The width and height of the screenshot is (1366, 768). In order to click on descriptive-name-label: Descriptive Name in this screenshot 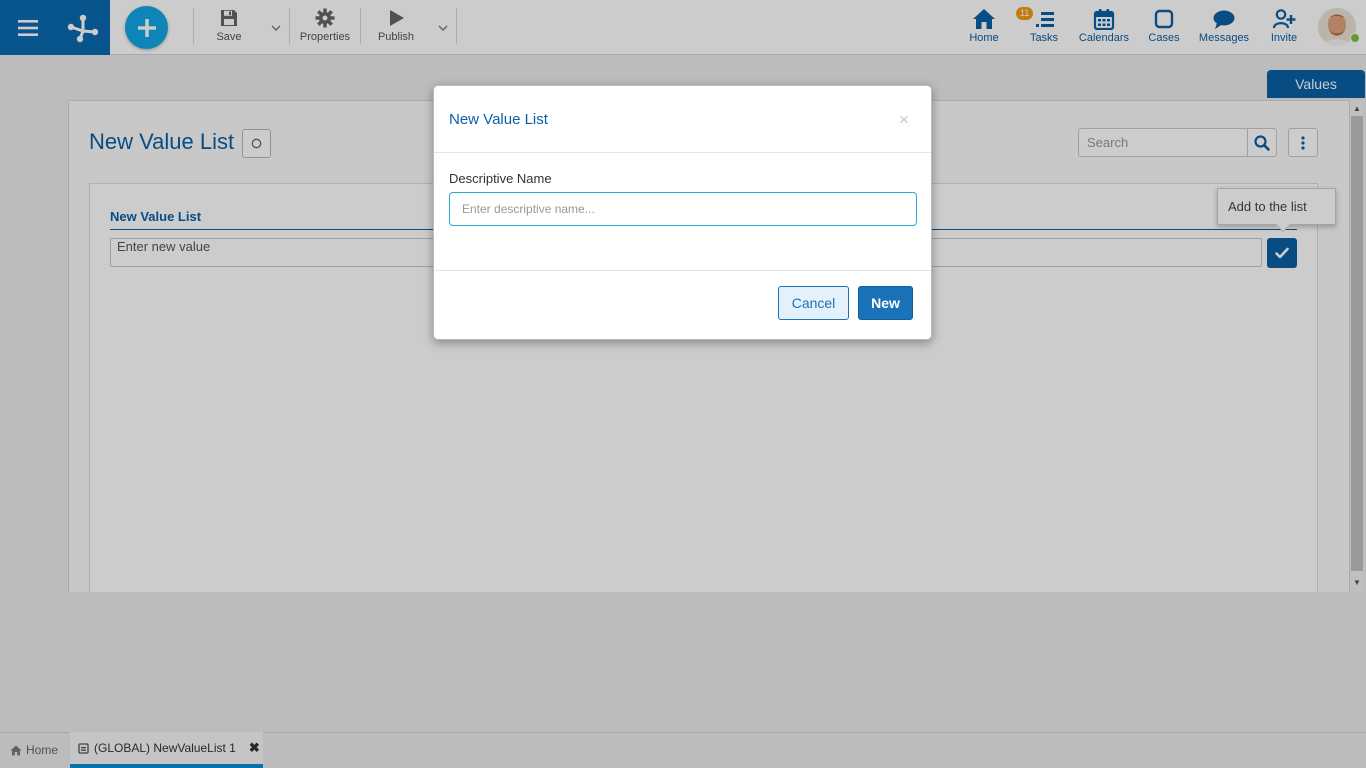, I will do `click(500, 178)`.